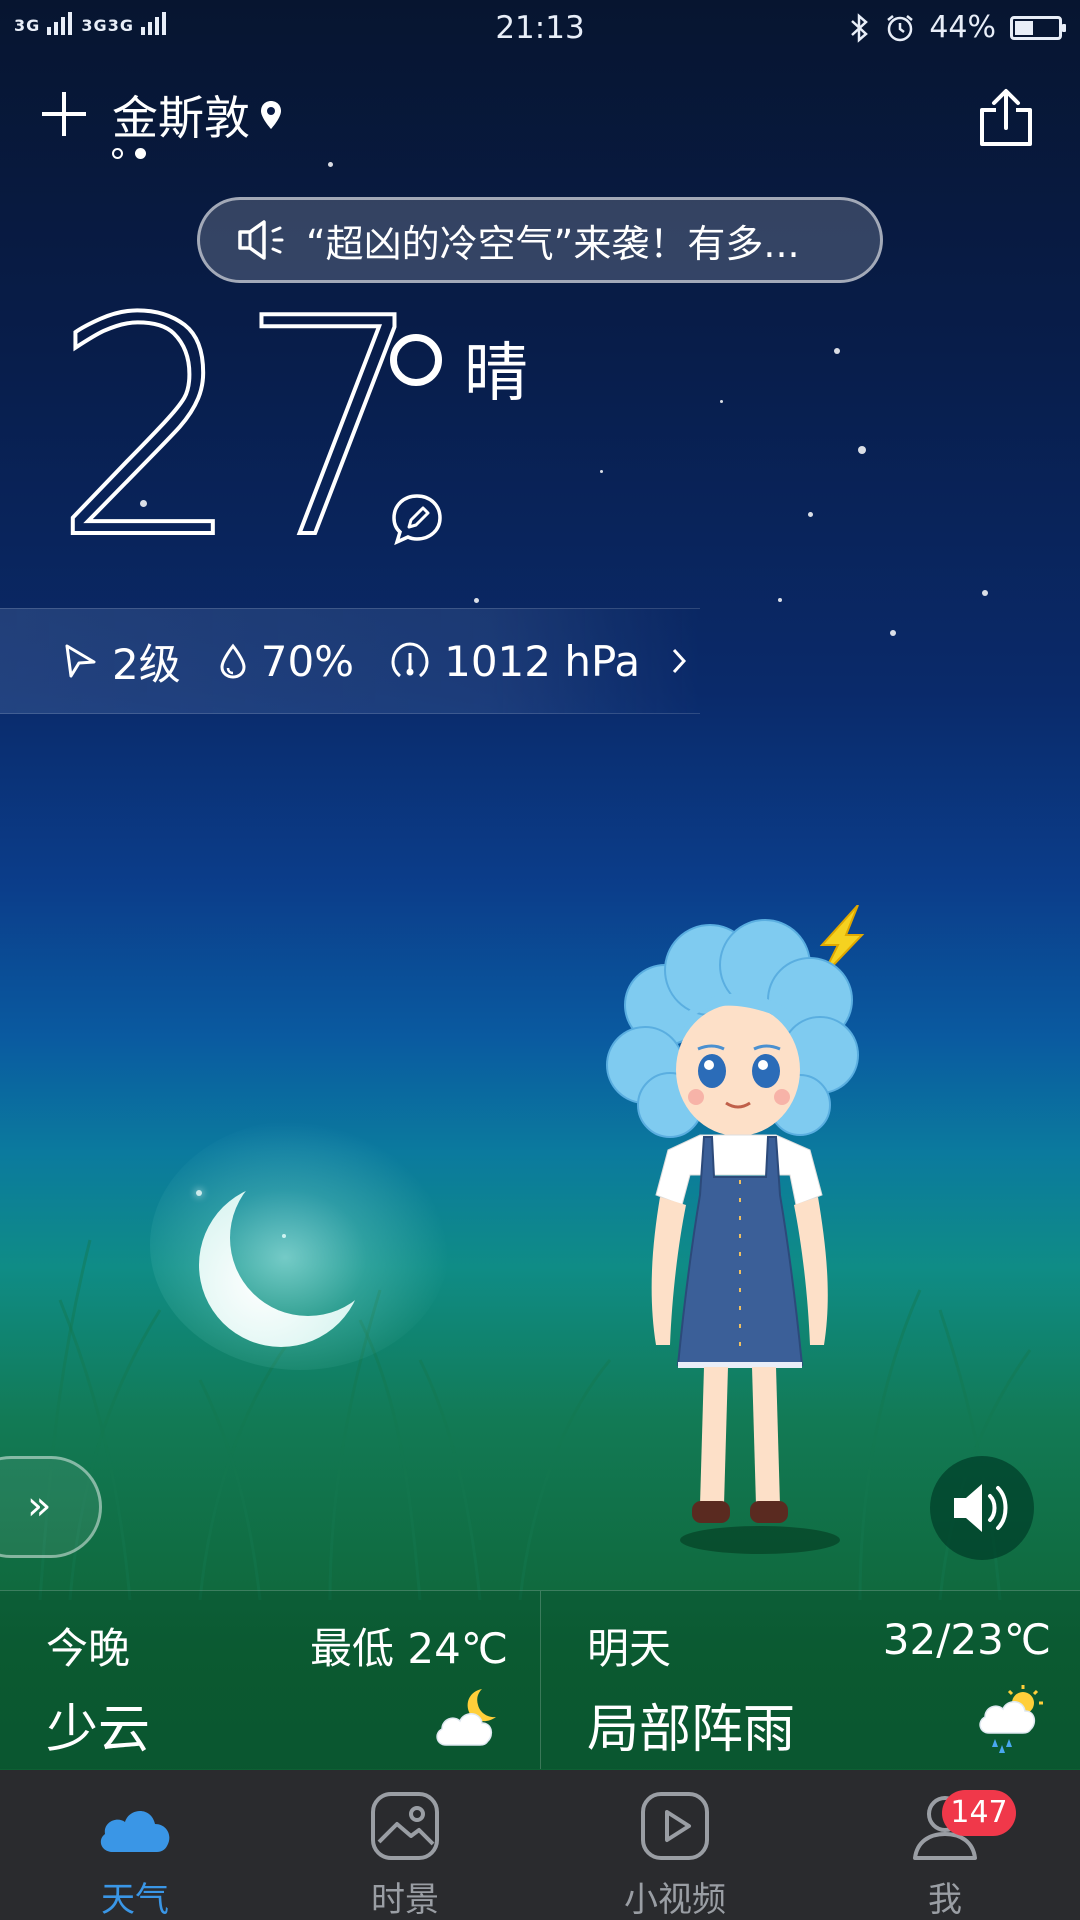 The image size is (1080, 1920). What do you see at coordinates (1011, 1719) in the screenshot?
I see `cloud-sun-rain-icon` at bounding box center [1011, 1719].